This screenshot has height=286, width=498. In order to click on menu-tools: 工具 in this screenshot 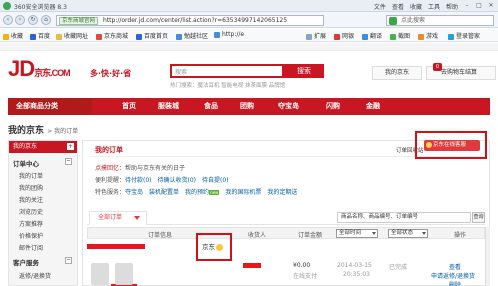, I will do `click(434, 6)`.